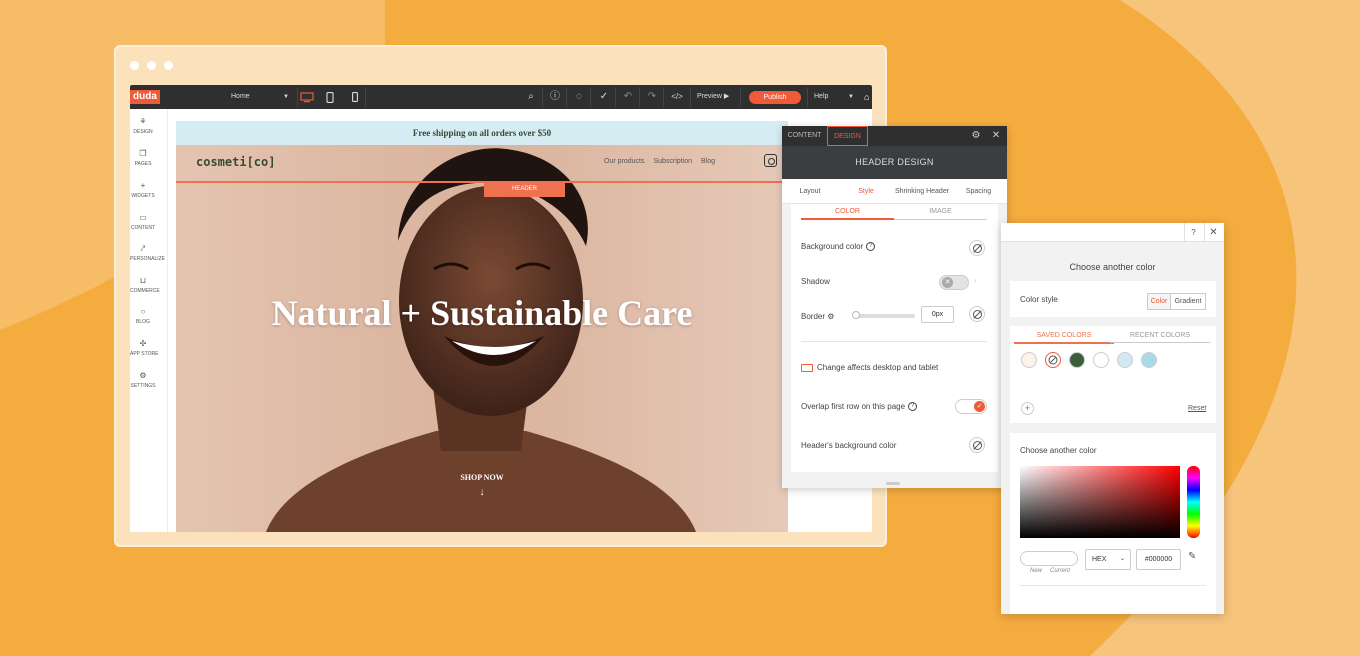 Image resolution: width=1360 pixels, height=656 pixels. I want to click on color-format-value: HEX, so click(1099, 559).